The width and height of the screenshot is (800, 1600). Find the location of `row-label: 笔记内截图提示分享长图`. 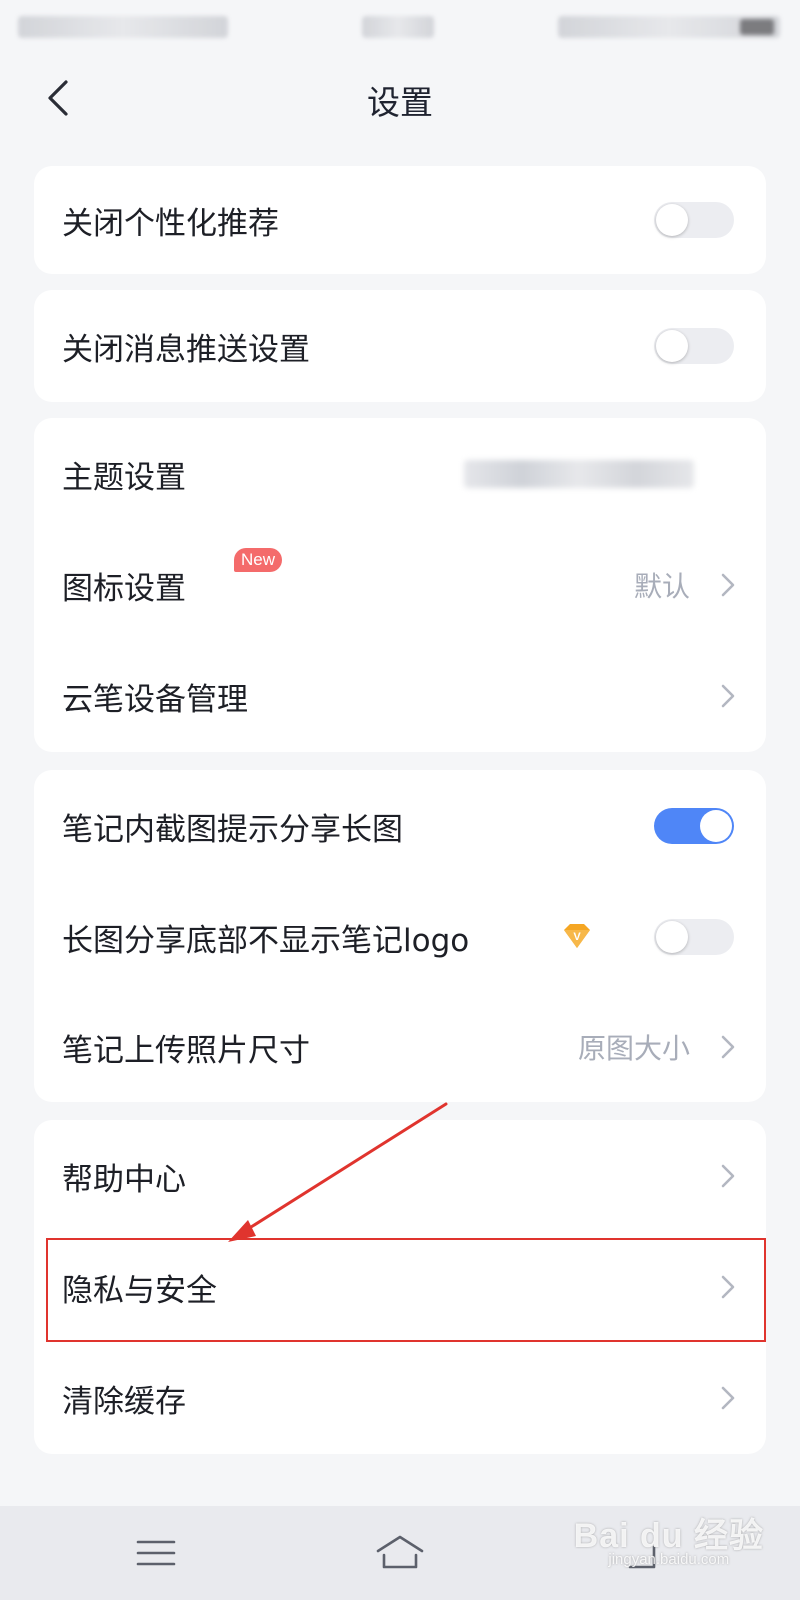

row-label: 笔记内截图提示分享长图 is located at coordinates (232, 829).